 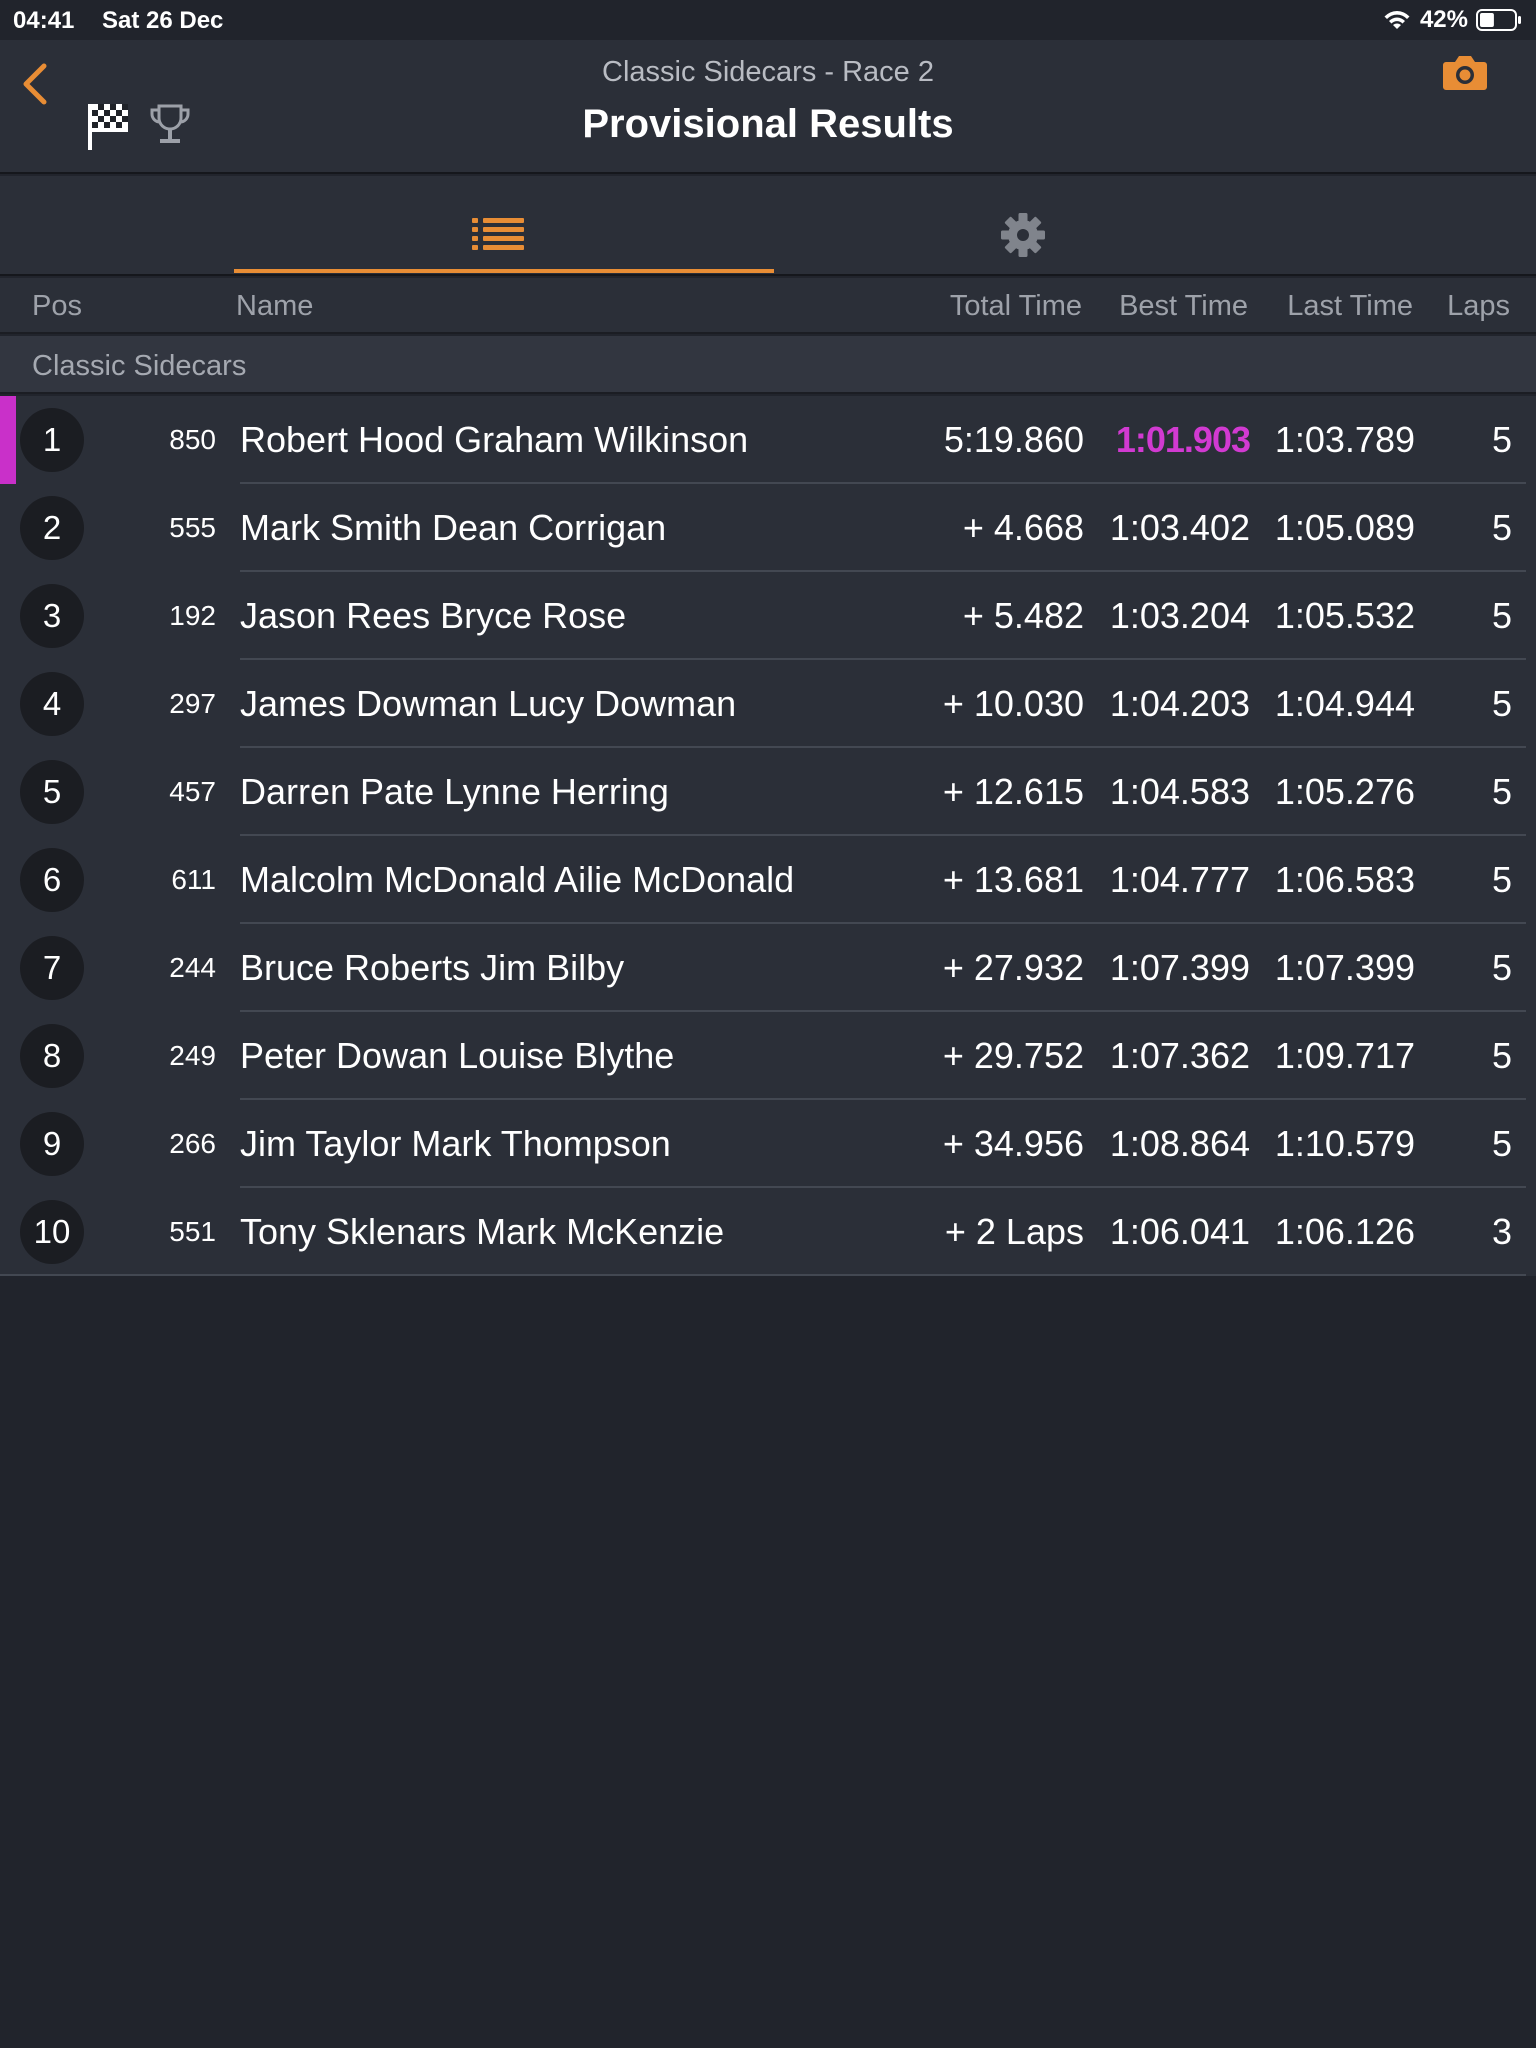 What do you see at coordinates (8, 440) in the screenshot?
I see `leader-highlight` at bounding box center [8, 440].